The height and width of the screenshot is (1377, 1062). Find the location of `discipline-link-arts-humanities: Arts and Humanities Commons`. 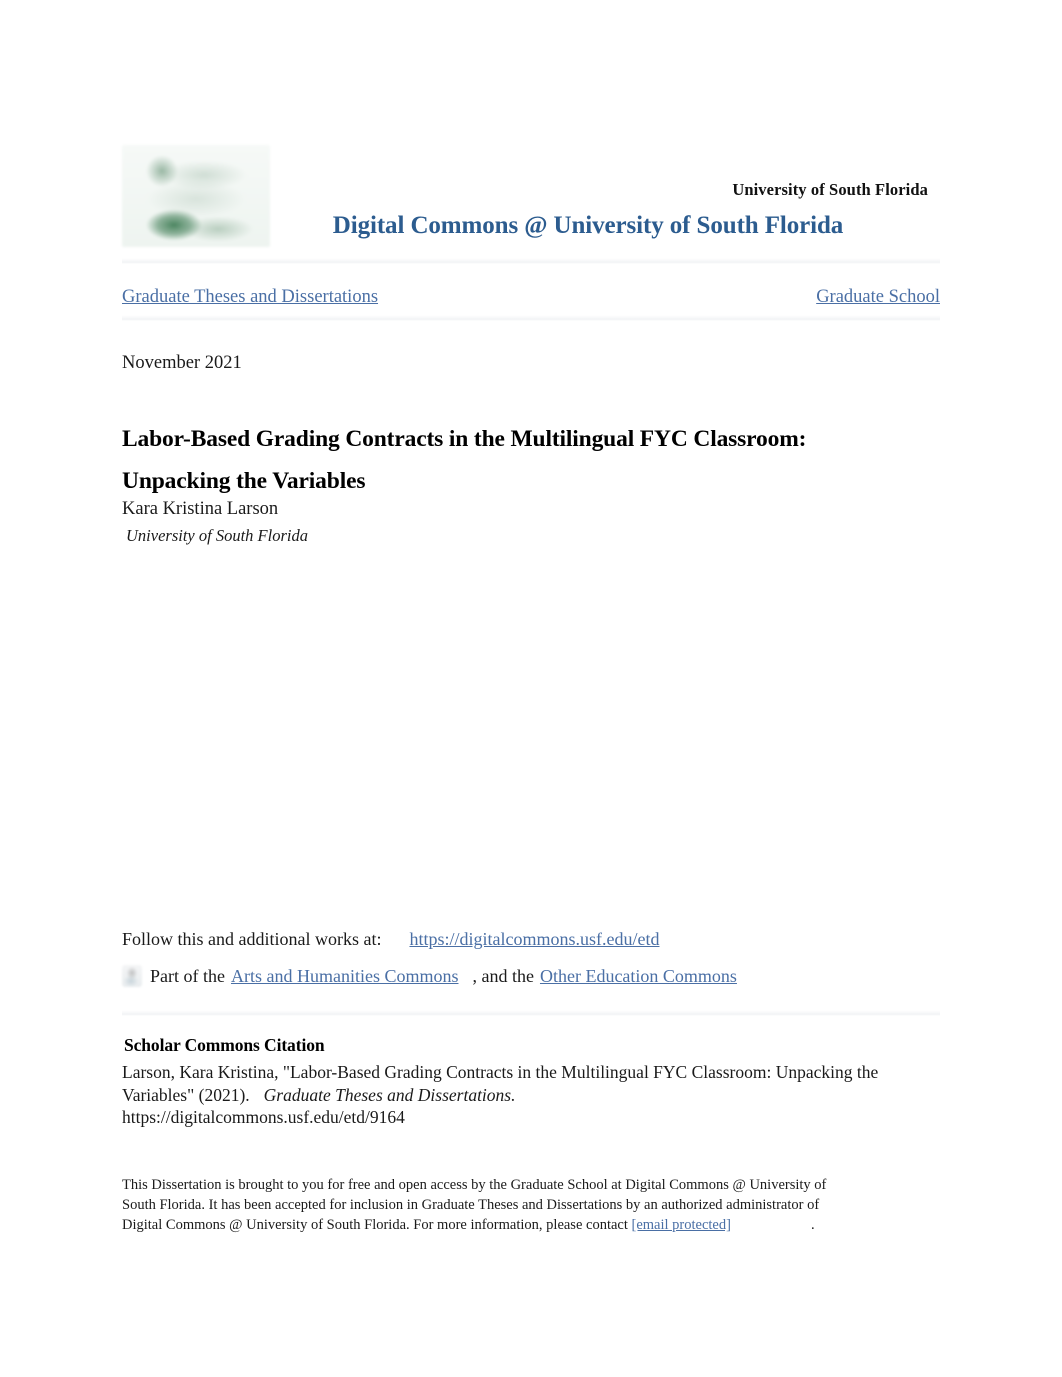

discipline-link-arts-humanities: Arts and Humanities Commons is located at coordinates (345, 976).